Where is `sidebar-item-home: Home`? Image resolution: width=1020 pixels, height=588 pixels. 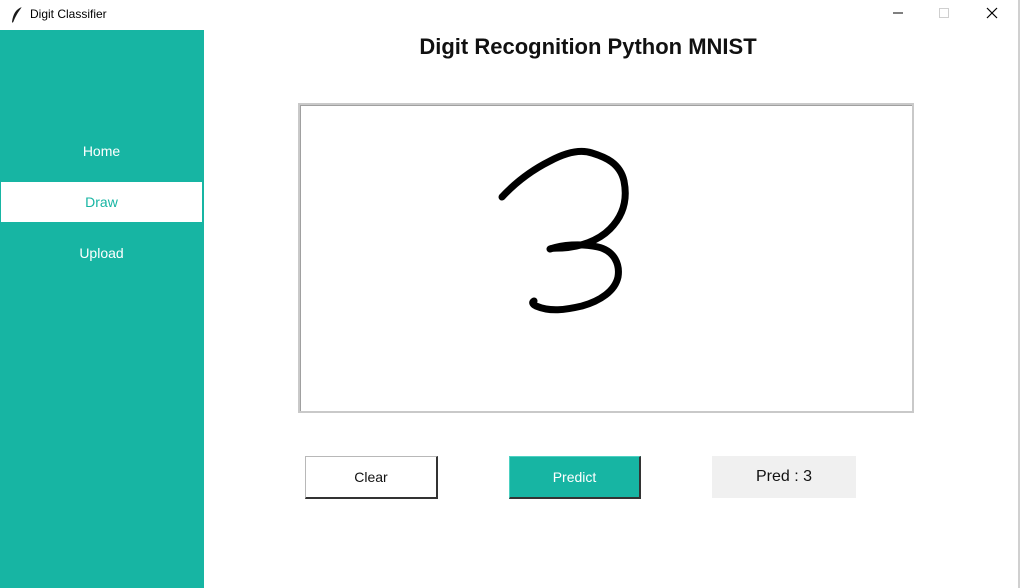
sidebar-item-home: Home is located at coordinates (101, 151).